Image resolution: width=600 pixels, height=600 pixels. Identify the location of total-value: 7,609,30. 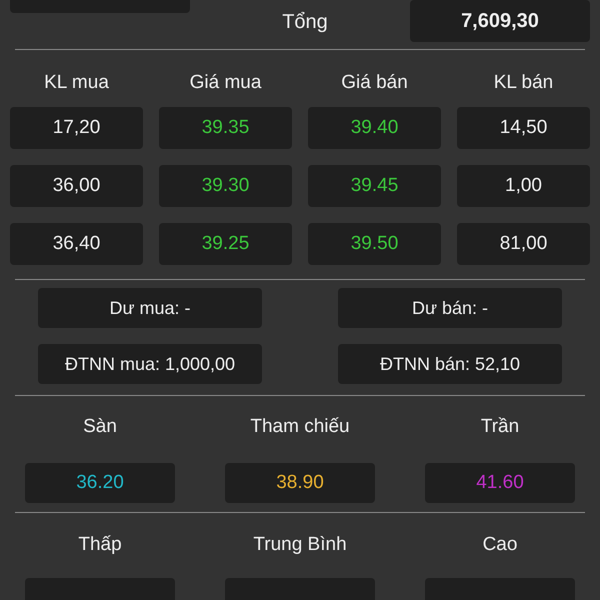
(500, 21).